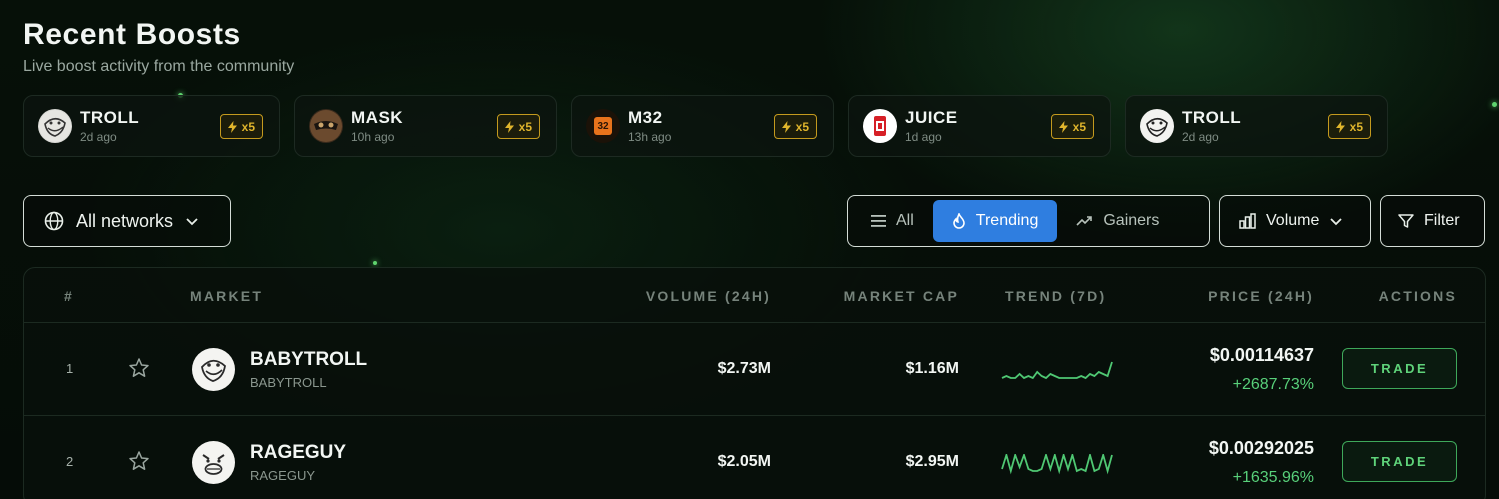  What do you see at coordinates (373, 137) in the screenshot?
I see `boost-time: 10h ago` at bounding box center [373, 137].